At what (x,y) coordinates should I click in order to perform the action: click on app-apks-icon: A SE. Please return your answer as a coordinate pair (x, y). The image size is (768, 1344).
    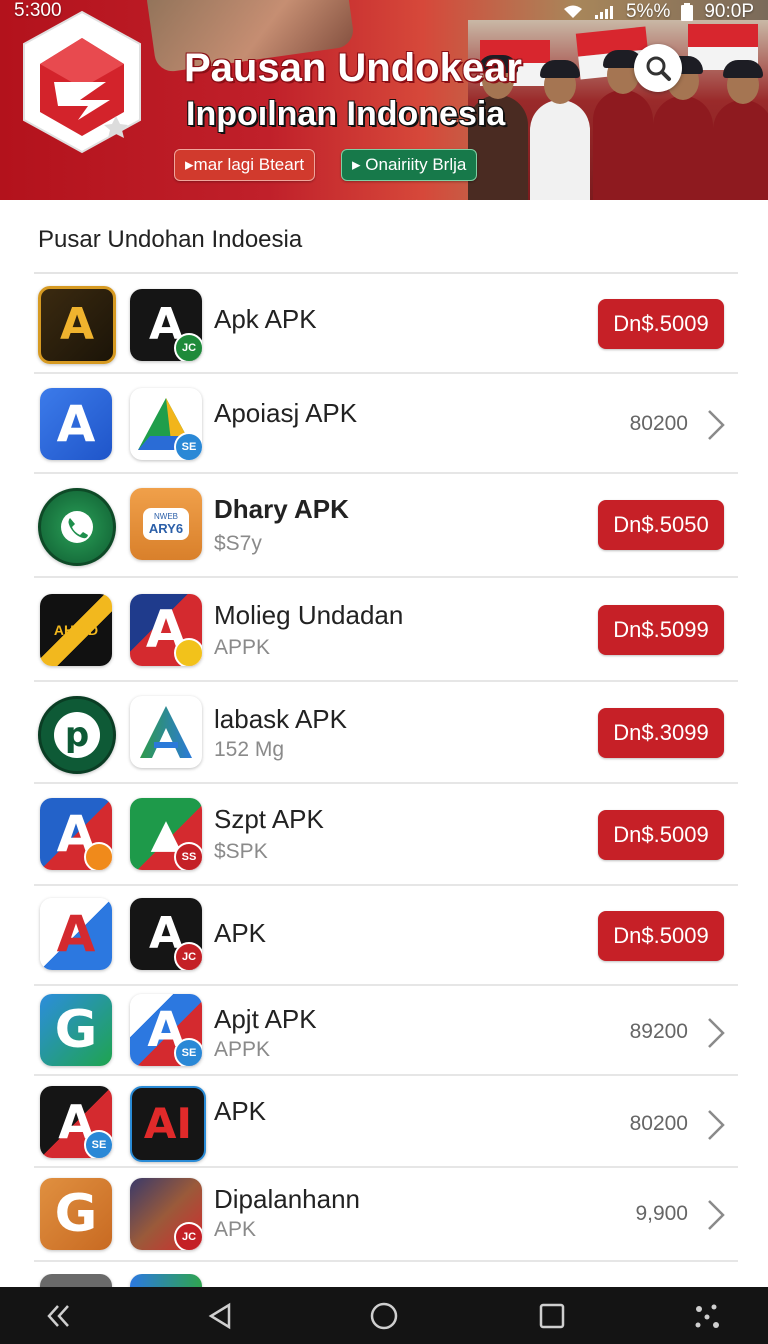
    Looking at the image, I should click on (76, 1122).